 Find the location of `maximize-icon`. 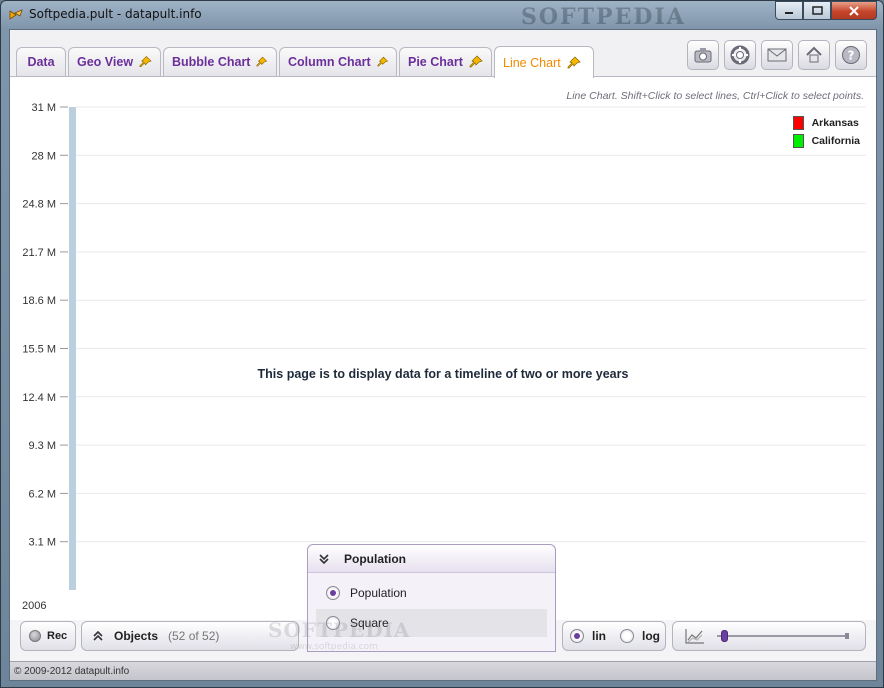

maximize-icon is located at coordinates (817, 10).